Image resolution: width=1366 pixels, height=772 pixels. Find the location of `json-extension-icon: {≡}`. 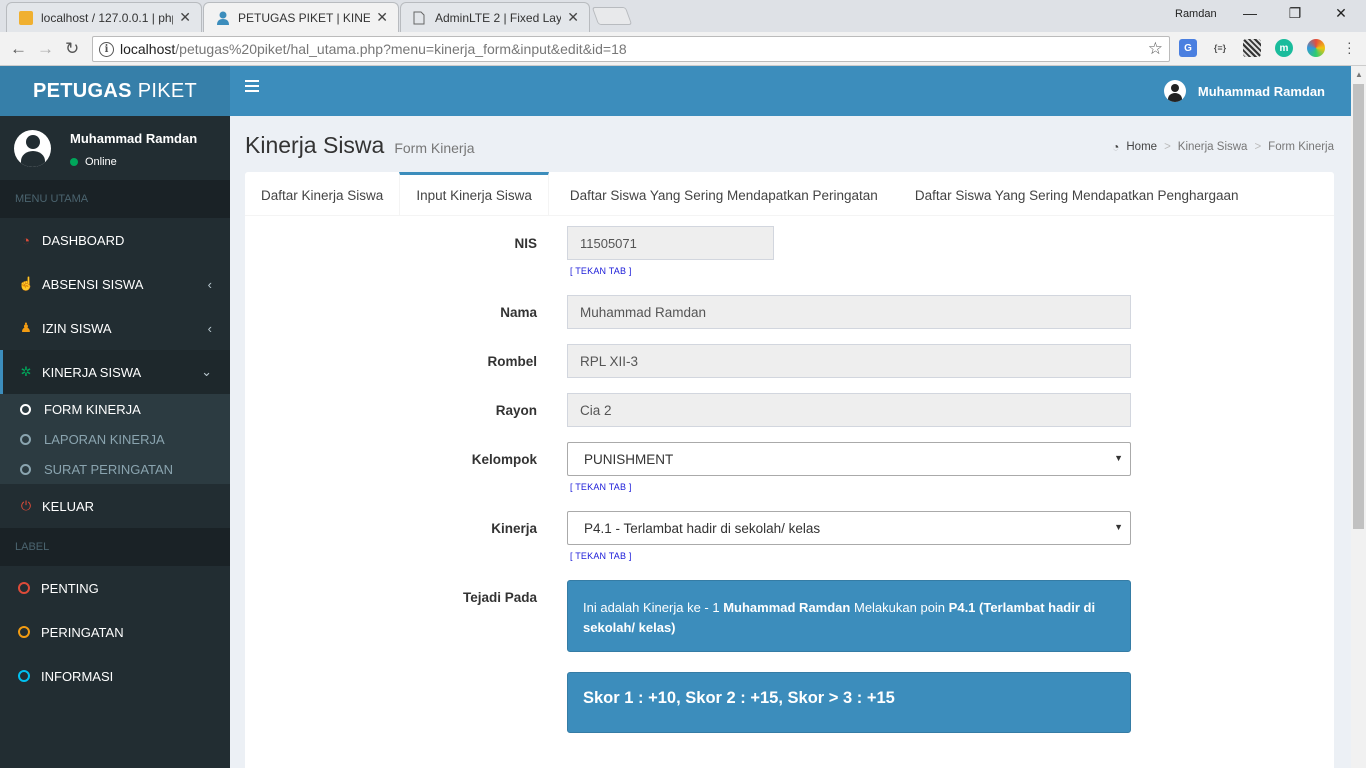

json-extension-icon: {≡} is located at coordinates (1220, 48).